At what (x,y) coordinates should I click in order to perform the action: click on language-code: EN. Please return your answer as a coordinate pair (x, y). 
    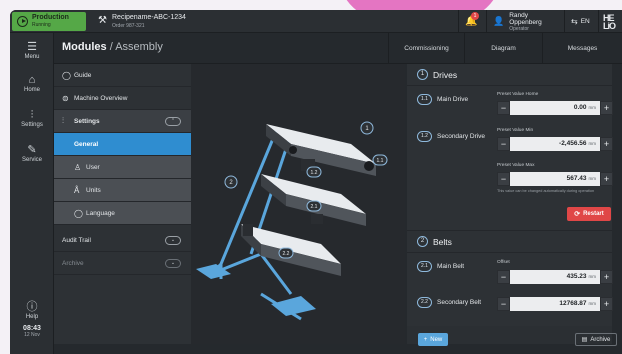
    Looking at the image, I should click on (585, 21).